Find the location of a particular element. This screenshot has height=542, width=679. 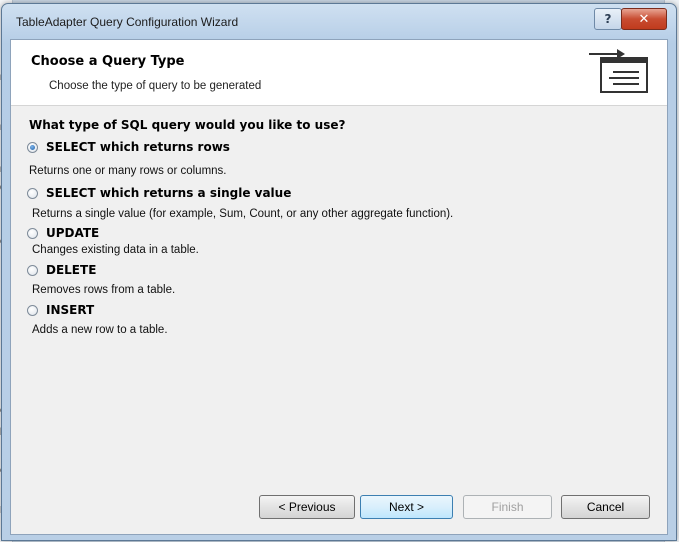

option-description: Removes rows from a table. is located at coordinates (104, 290).